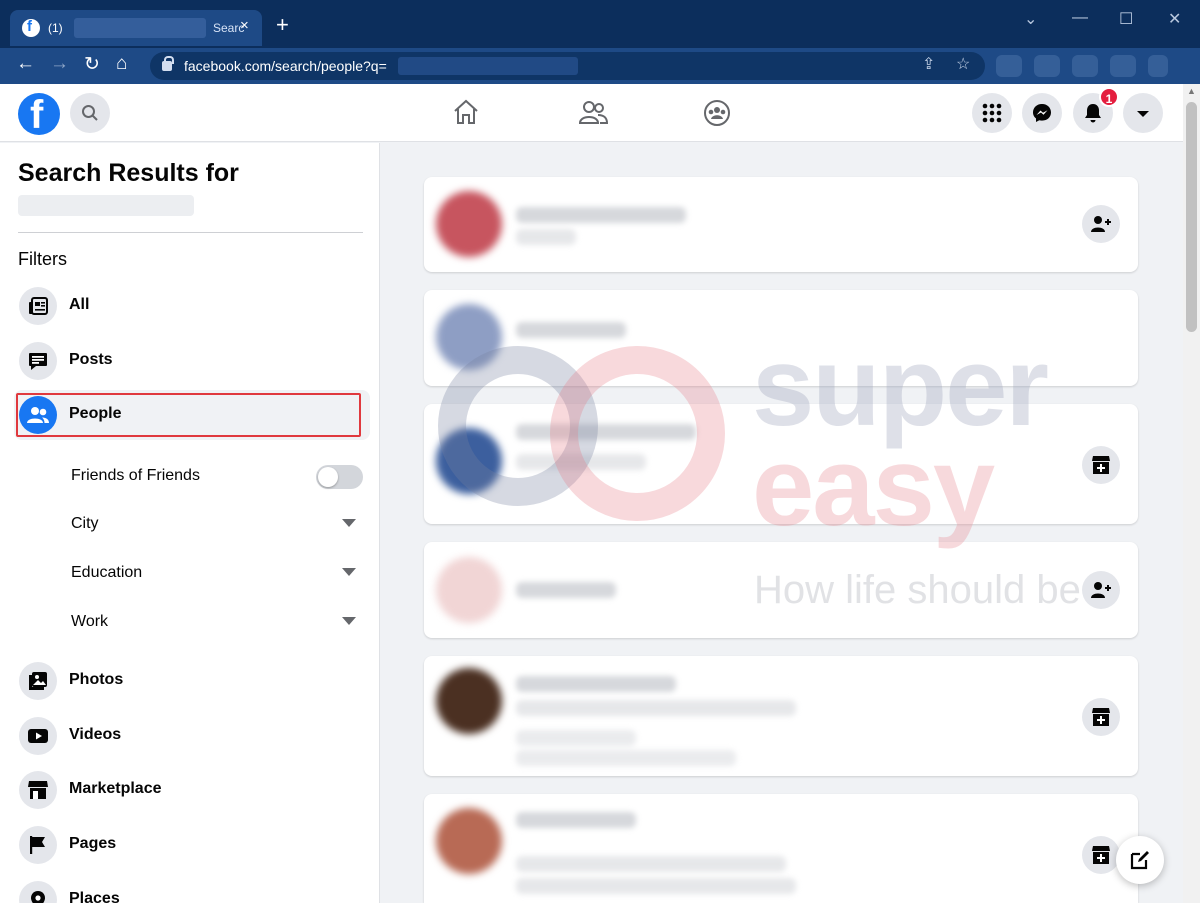 This screenshot has width=1200, height=903. I want to click on groups-nav-icon, so click(717, 116).